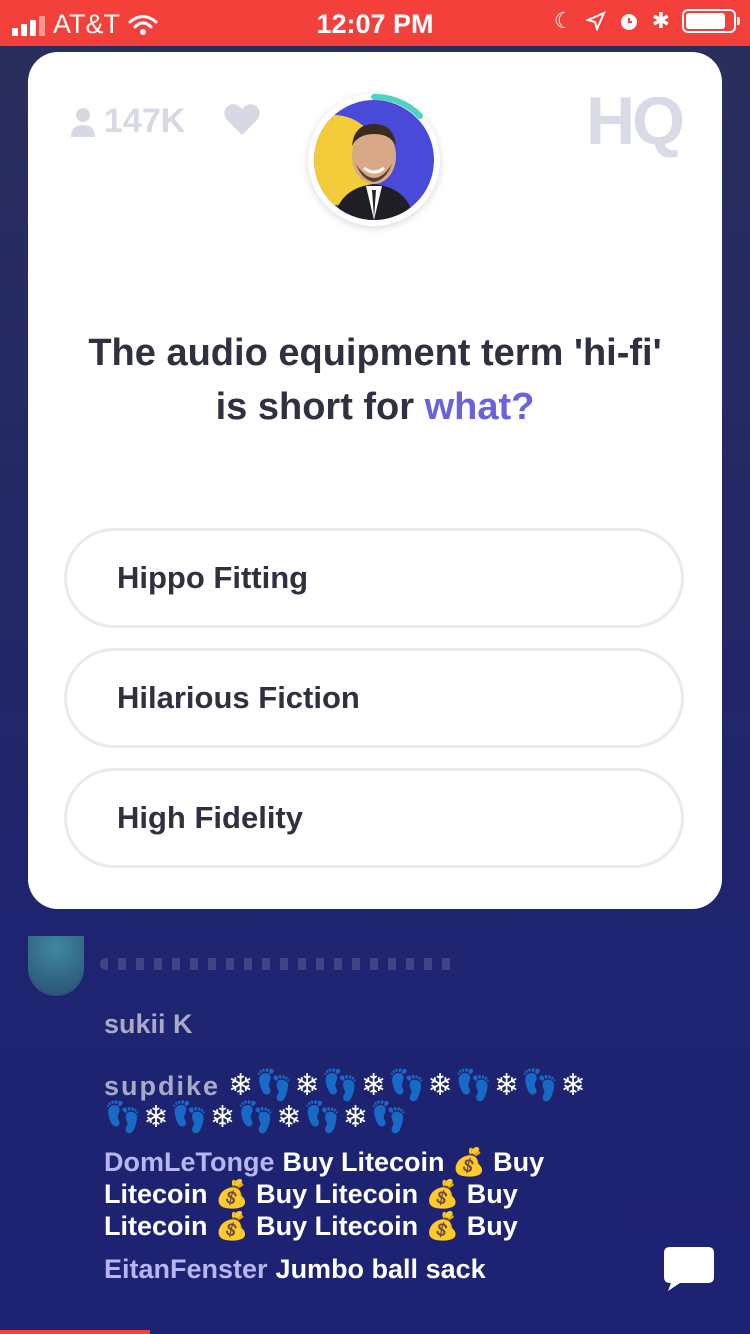  What do you see at coordinates (374, 698) in the screenshot?
I see `answer-option-2: Hilarious Fiction` at bounding box center [374, 698].